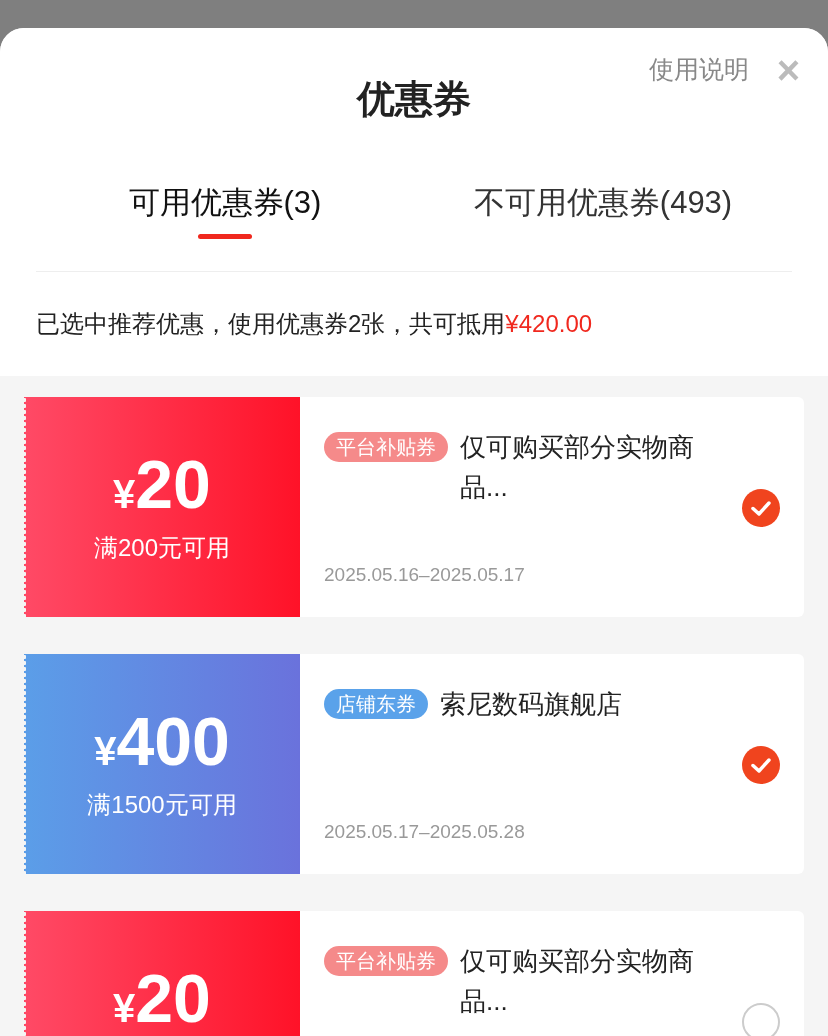 The width and height of the screenshot is (828, 1036). What do you see at coordinates (376, 704) in the screenshot?
I see `coupon-tag: 店铺东券` at bounding box center [376, 704].